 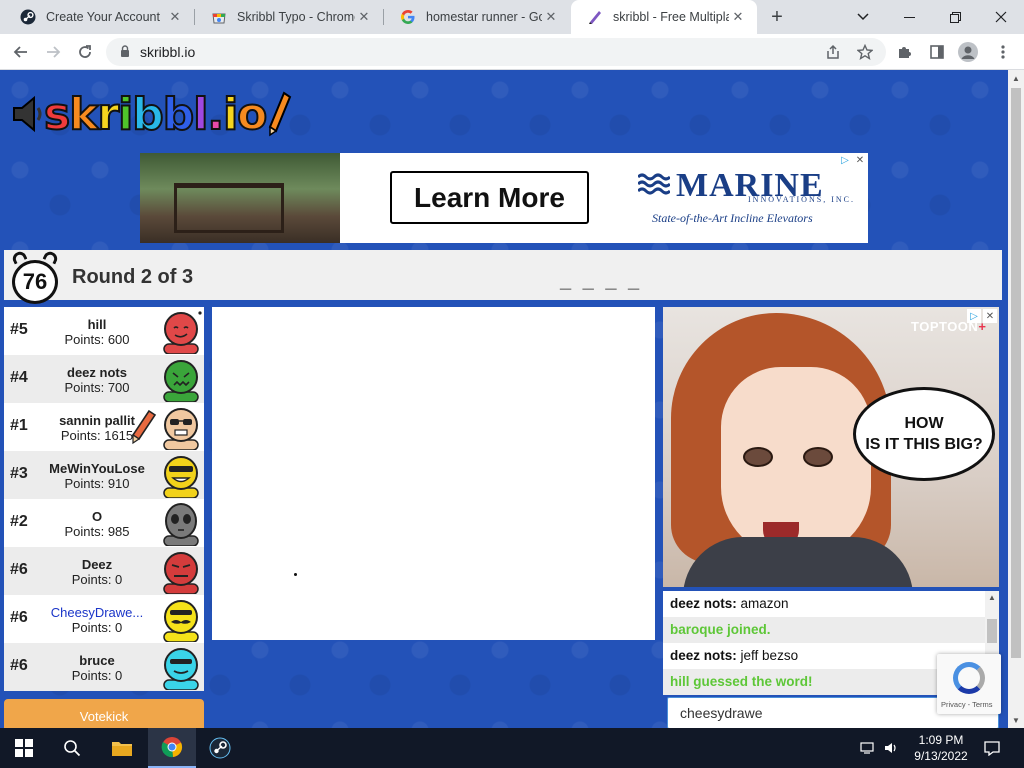 I want to click on speaker-icon, so click(x=27, y=114).